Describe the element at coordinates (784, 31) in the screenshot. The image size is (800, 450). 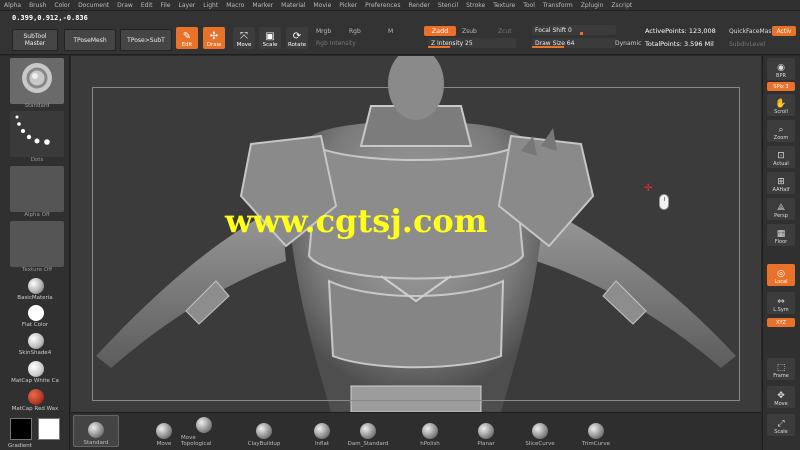
I see `activ-button: Activ` at that location.